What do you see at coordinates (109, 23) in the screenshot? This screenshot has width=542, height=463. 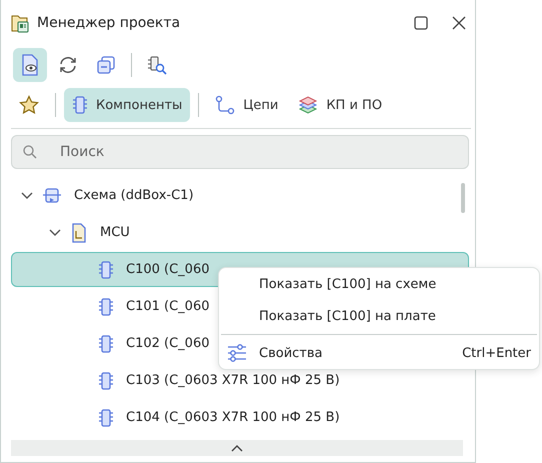 I see `window-title: Менеджер проекта` at bounding box center [109, 23].